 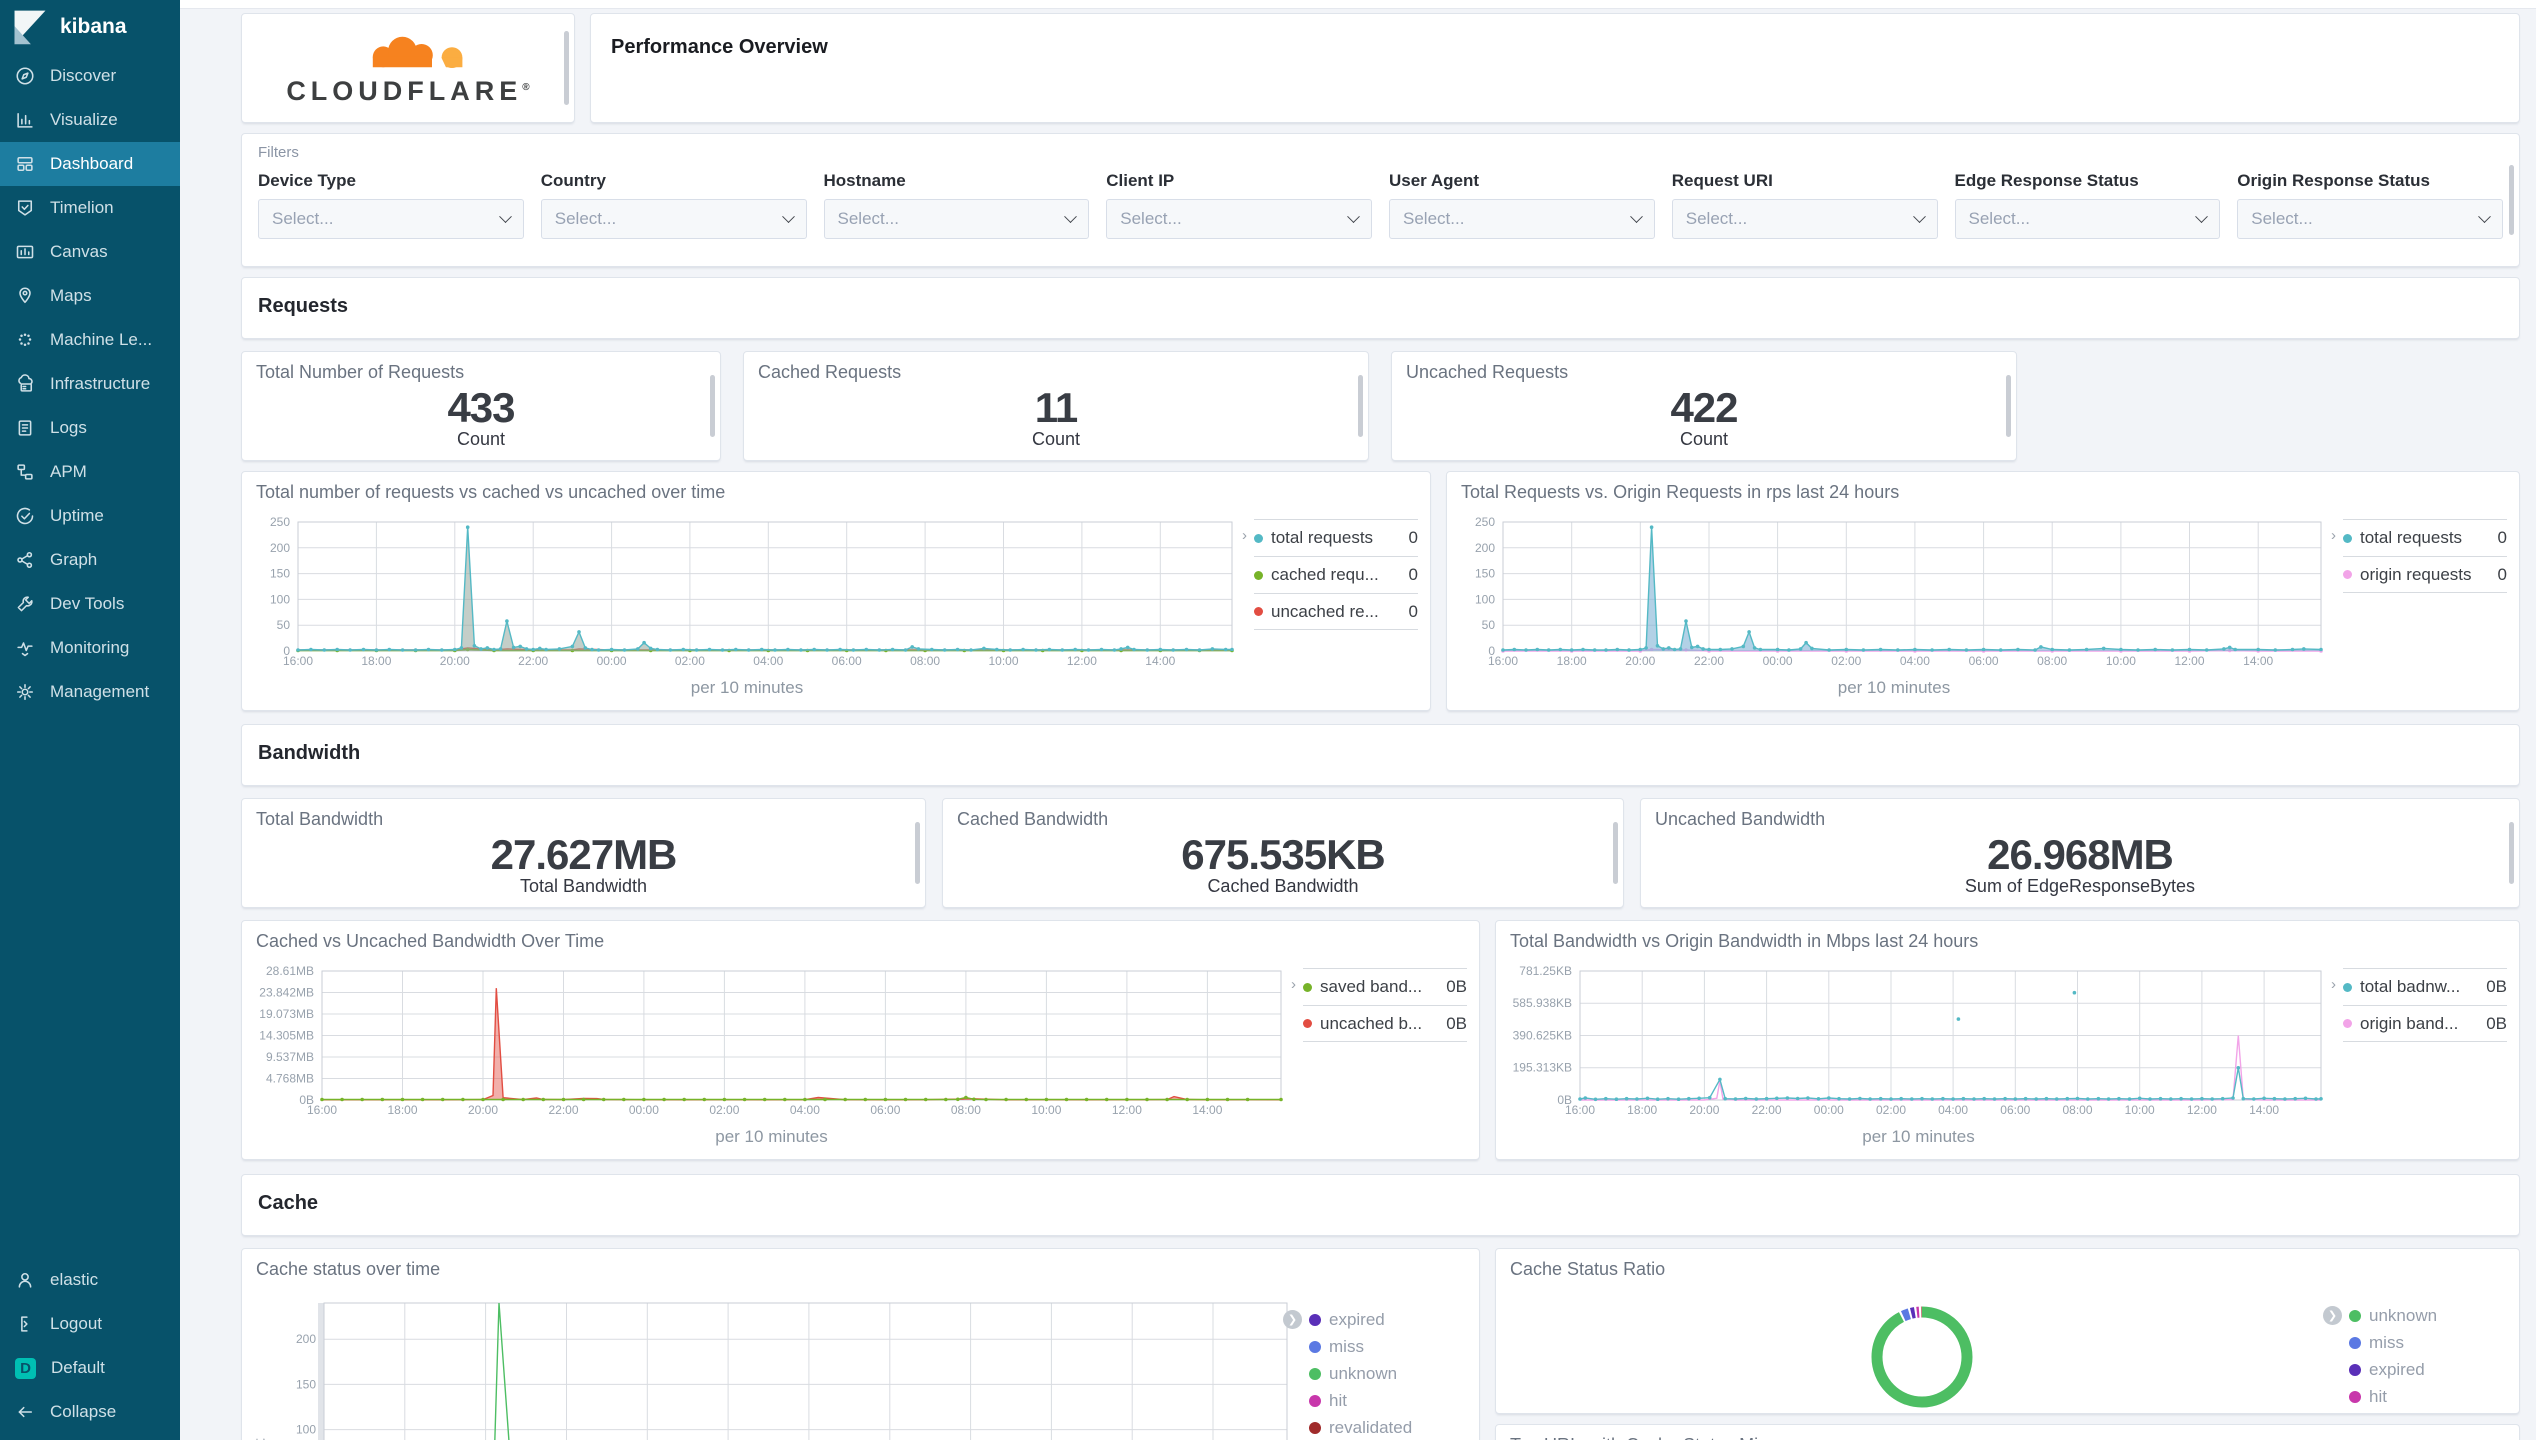 What do you see at coordinates (25, 164) in the screenshot?
I see `dashboard-icon` at bounding box center [25, 164].